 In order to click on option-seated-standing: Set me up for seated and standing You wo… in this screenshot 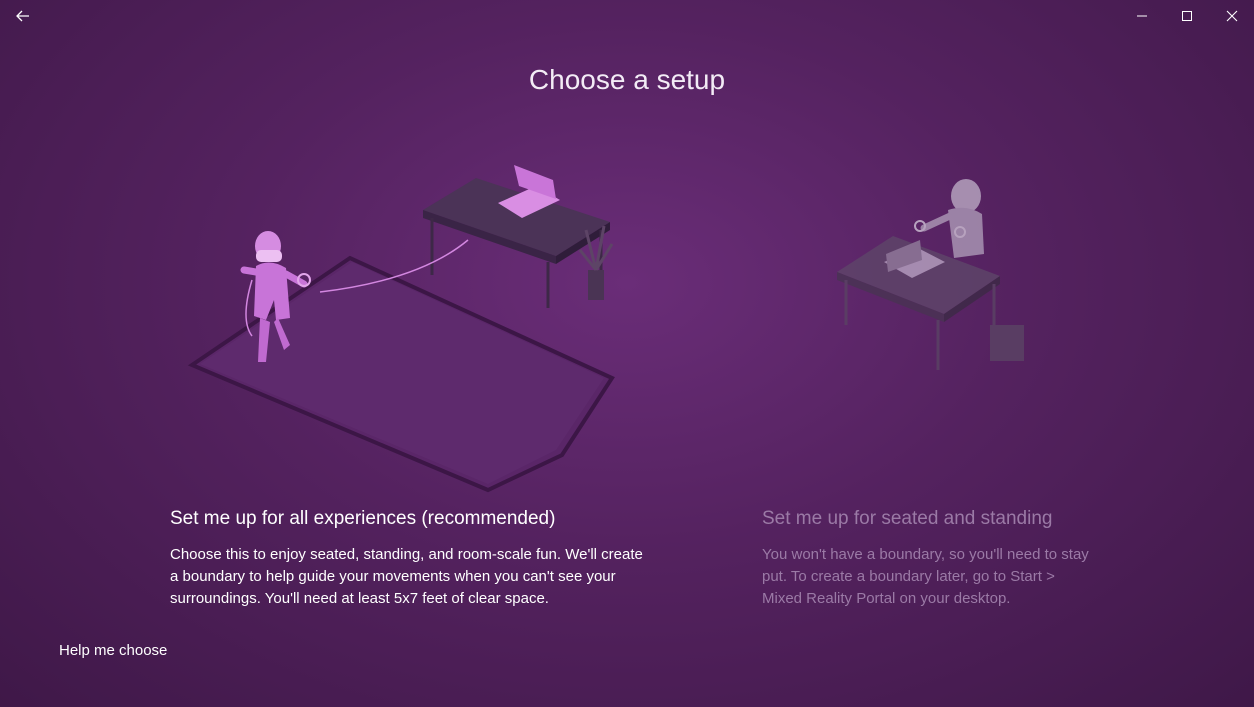, I will do `click(927, 559)`.